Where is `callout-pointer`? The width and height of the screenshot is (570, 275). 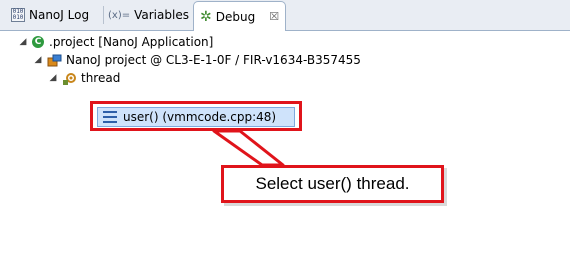
callout-pointer is located at coordinates (248, 148).